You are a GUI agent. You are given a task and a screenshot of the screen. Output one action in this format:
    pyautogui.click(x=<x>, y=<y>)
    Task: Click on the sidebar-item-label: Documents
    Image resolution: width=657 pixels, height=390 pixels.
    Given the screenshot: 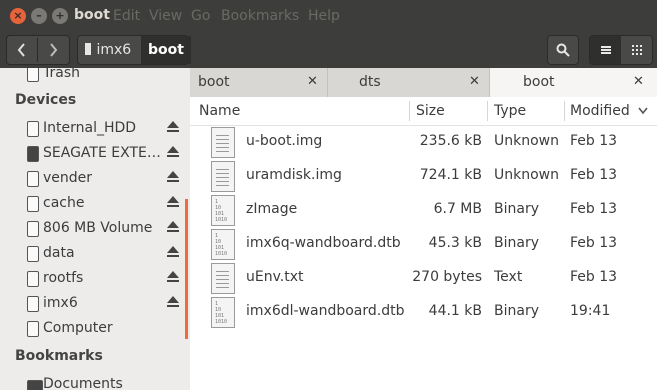 What is the action you would take?
    pyautogui.click(x=83, y=383)
    